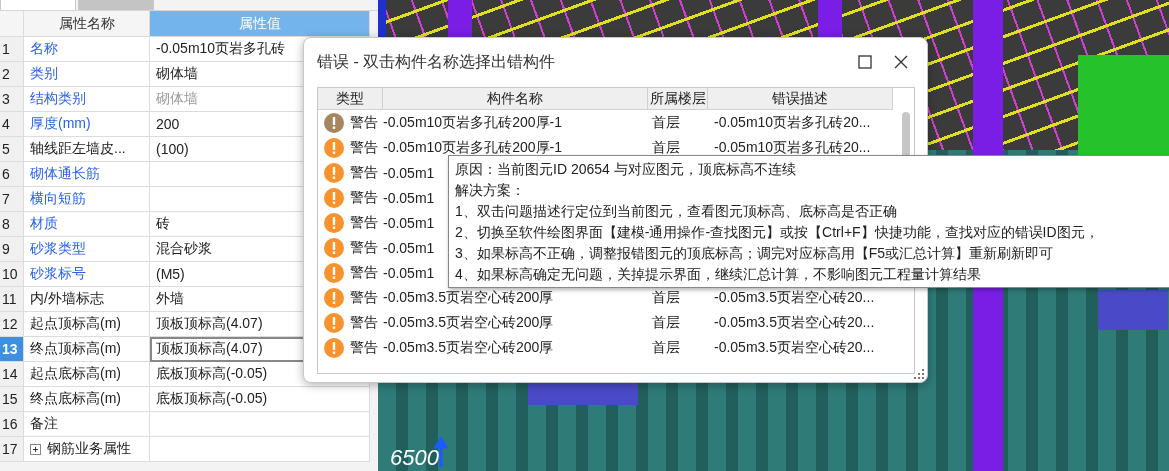 This screenshot has width=1169, height=471. Describe the element at coordinates (800, 99) in the screenshot. I see `column-header: 错误描述` at that location.